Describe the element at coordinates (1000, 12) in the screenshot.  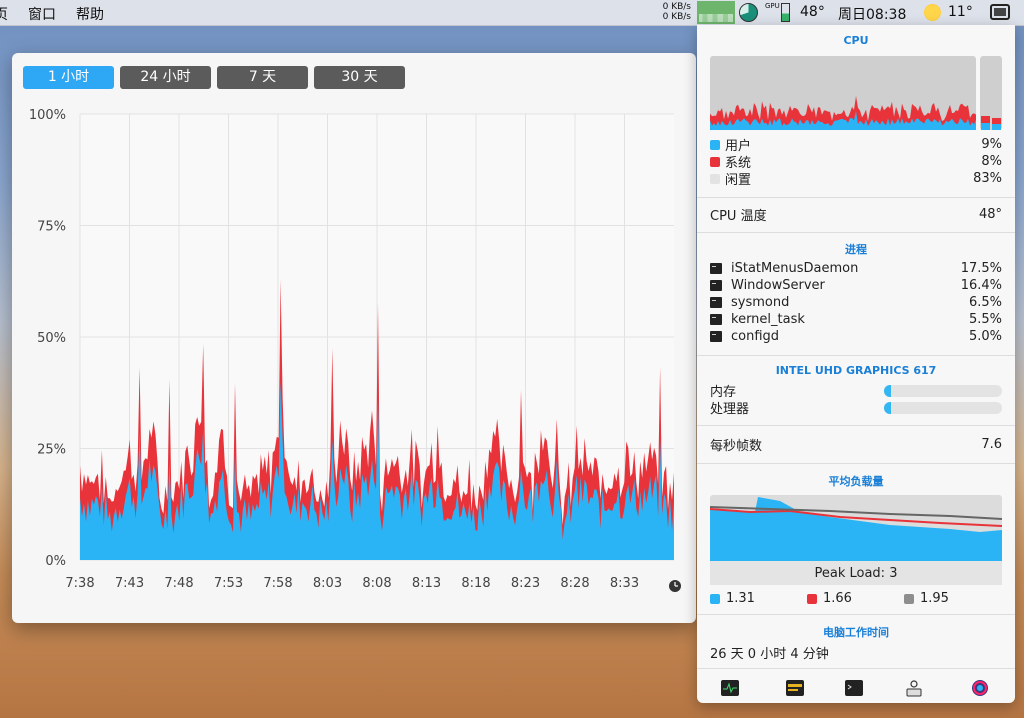
I see `menu-extra-icon` at that location.